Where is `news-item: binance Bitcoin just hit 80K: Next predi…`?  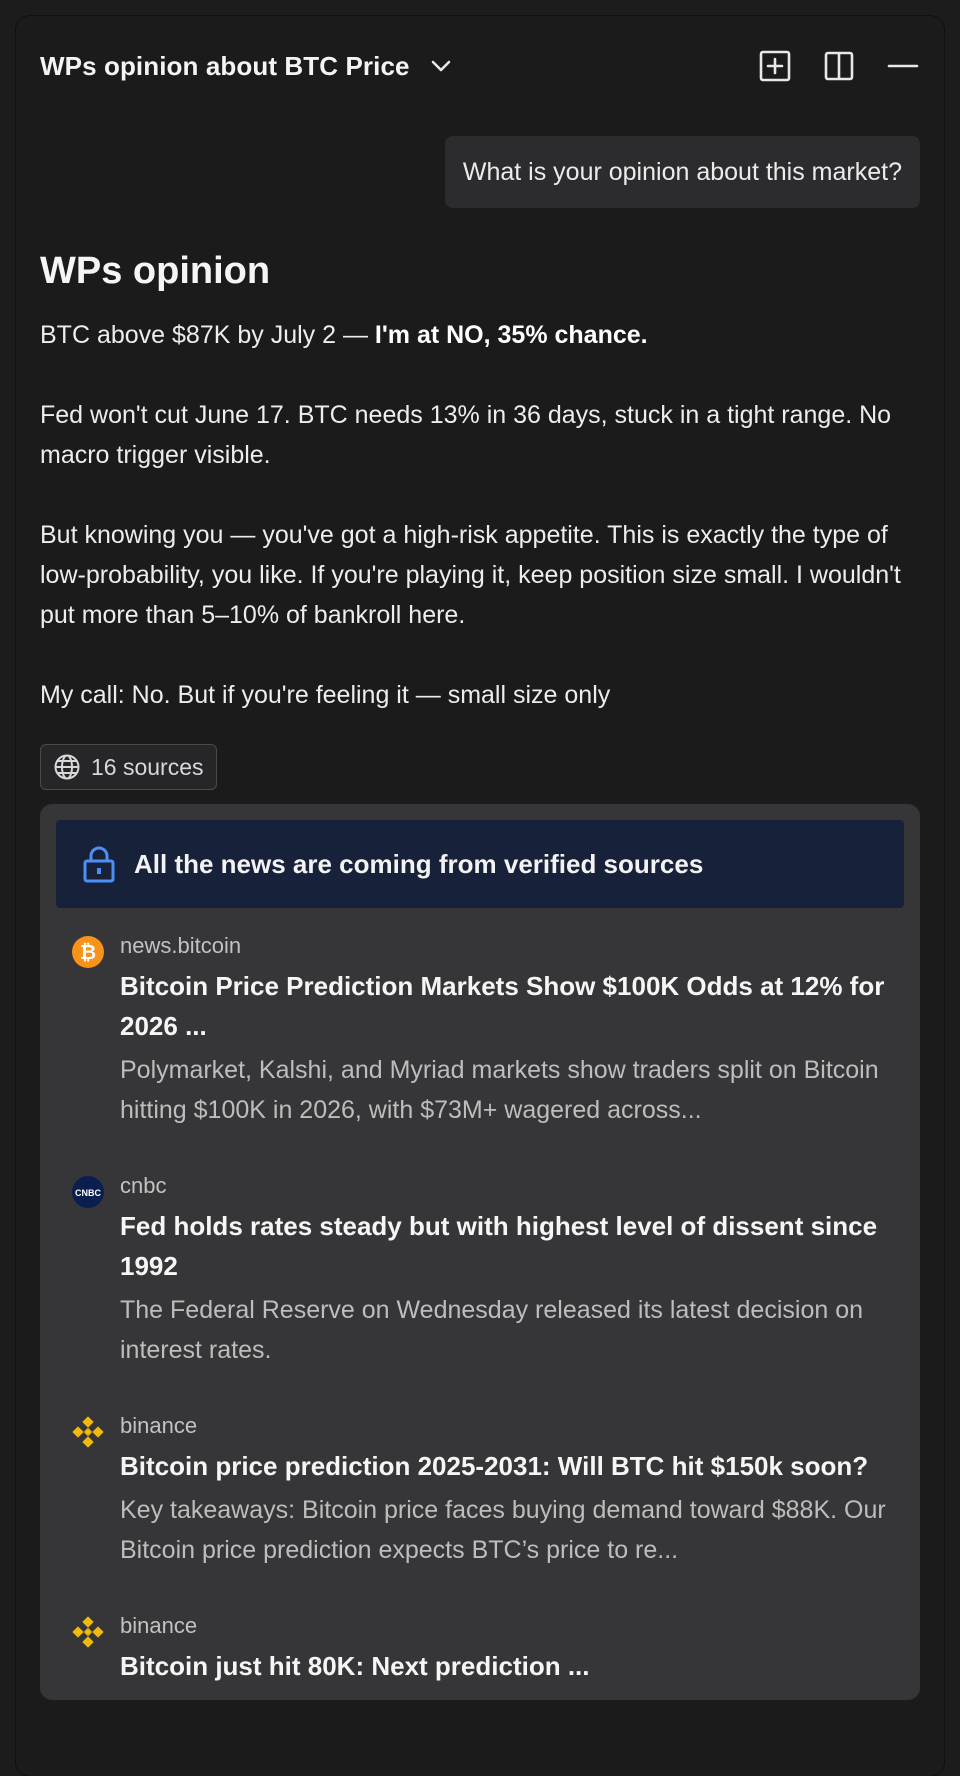
news-item: binance Bitcoin just hit 80K: Next predi… is located at coordinates (480, 1650).